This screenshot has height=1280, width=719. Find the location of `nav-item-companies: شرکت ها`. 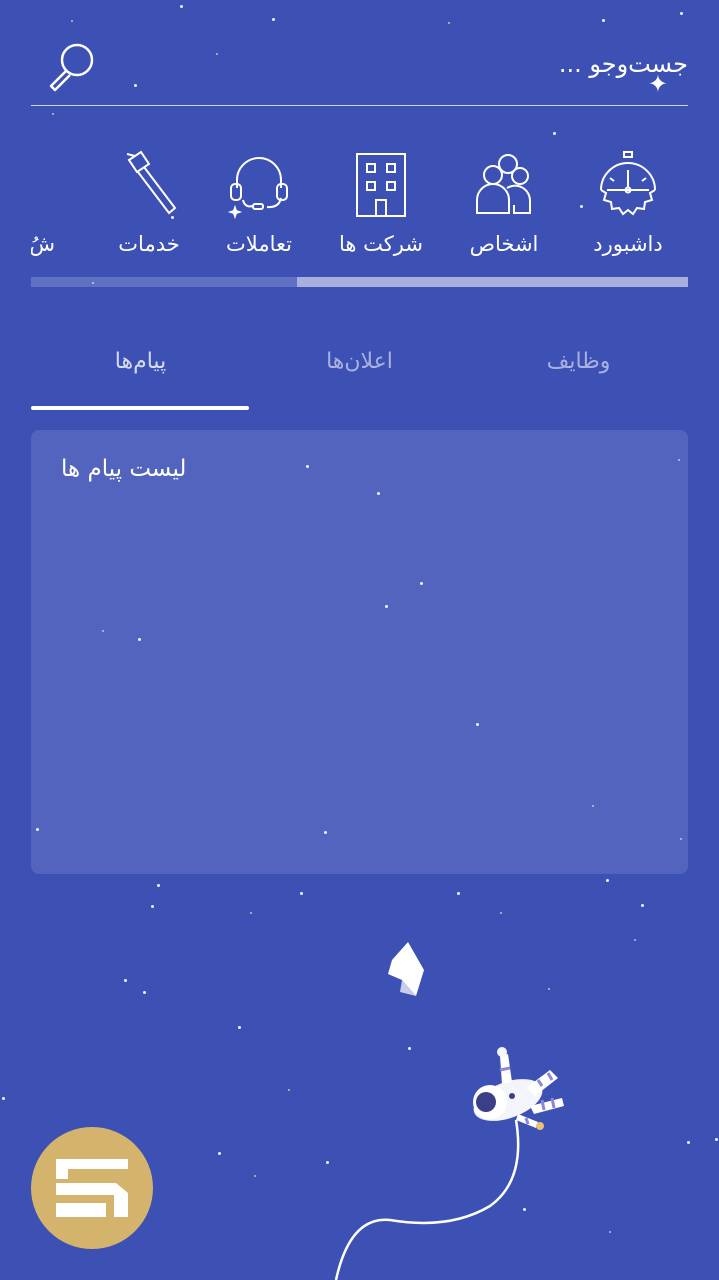

nav-item-companies: شرکت ها is located at coordinates (381, 205).